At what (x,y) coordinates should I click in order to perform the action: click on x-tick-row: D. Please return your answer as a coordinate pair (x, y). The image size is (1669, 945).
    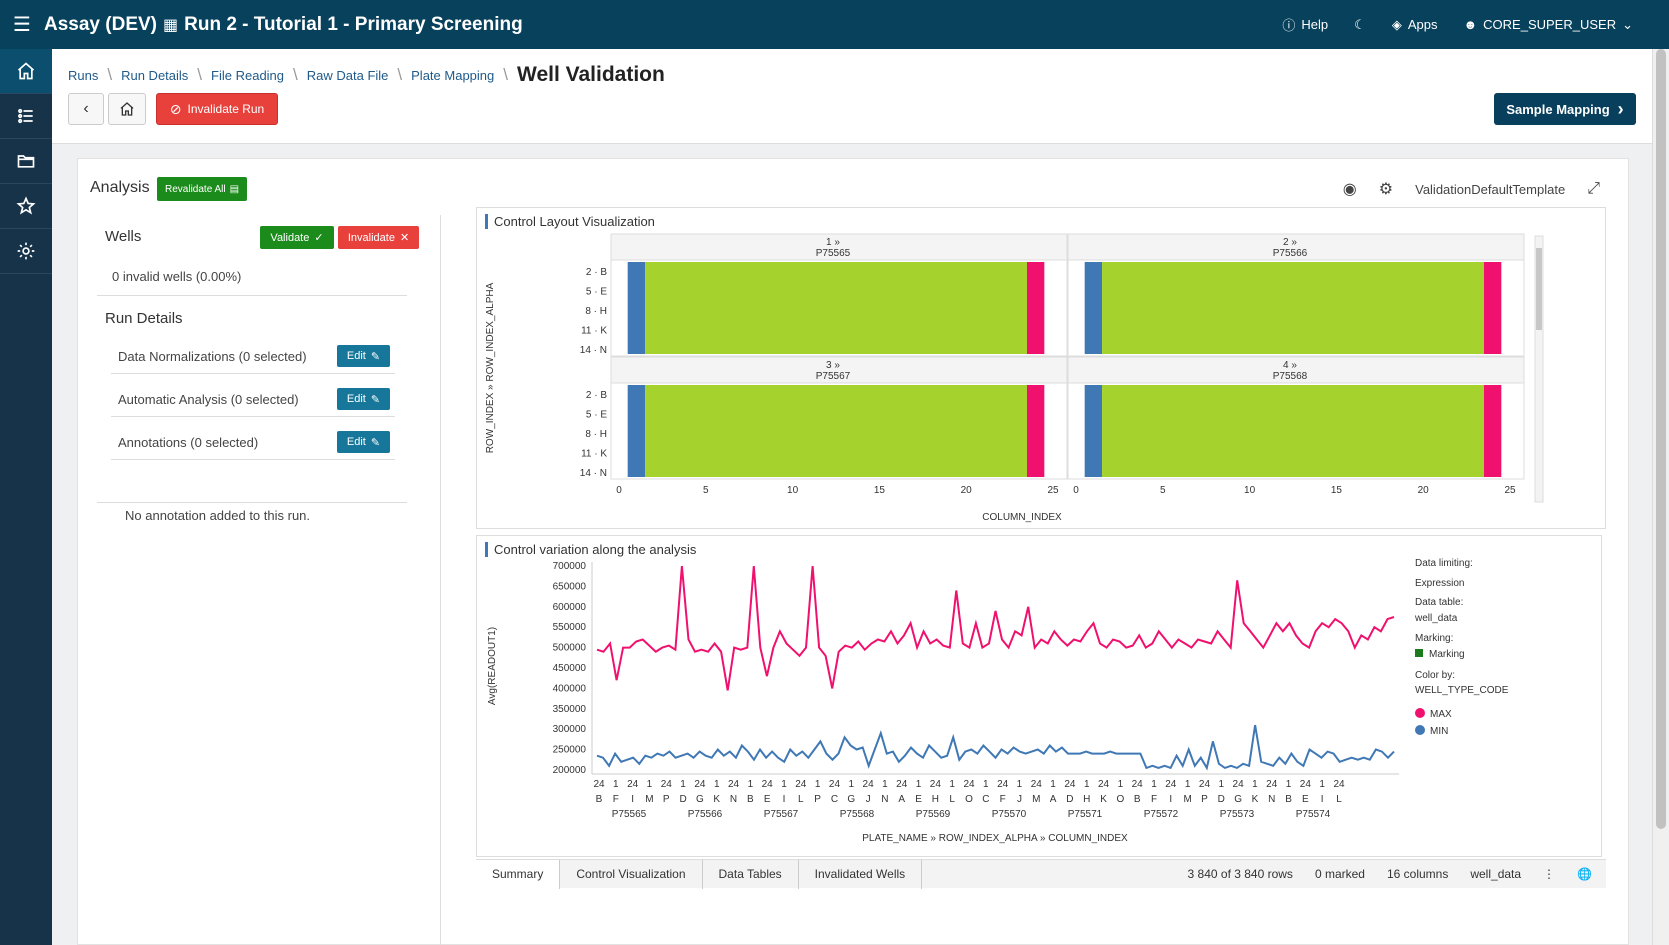
    Looking at the image, I should click on (1221, 799).